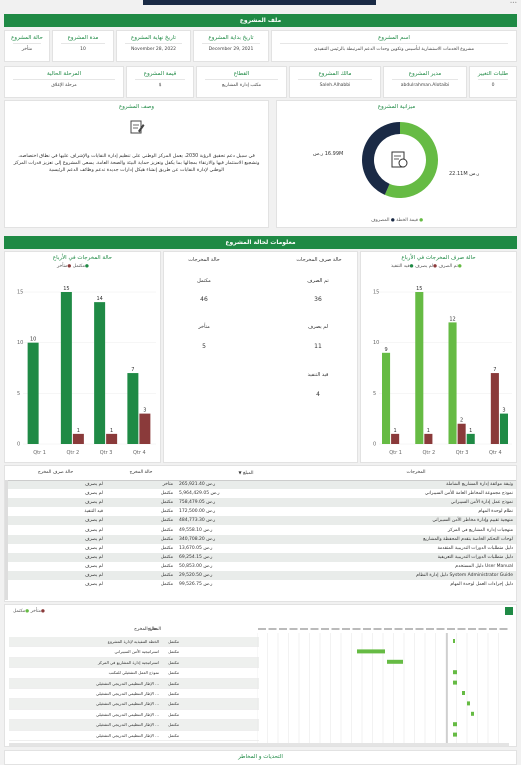 The width and height of the screenshot is (521, 765). I want to click on gantt-scrollbar, so click(259, 744).